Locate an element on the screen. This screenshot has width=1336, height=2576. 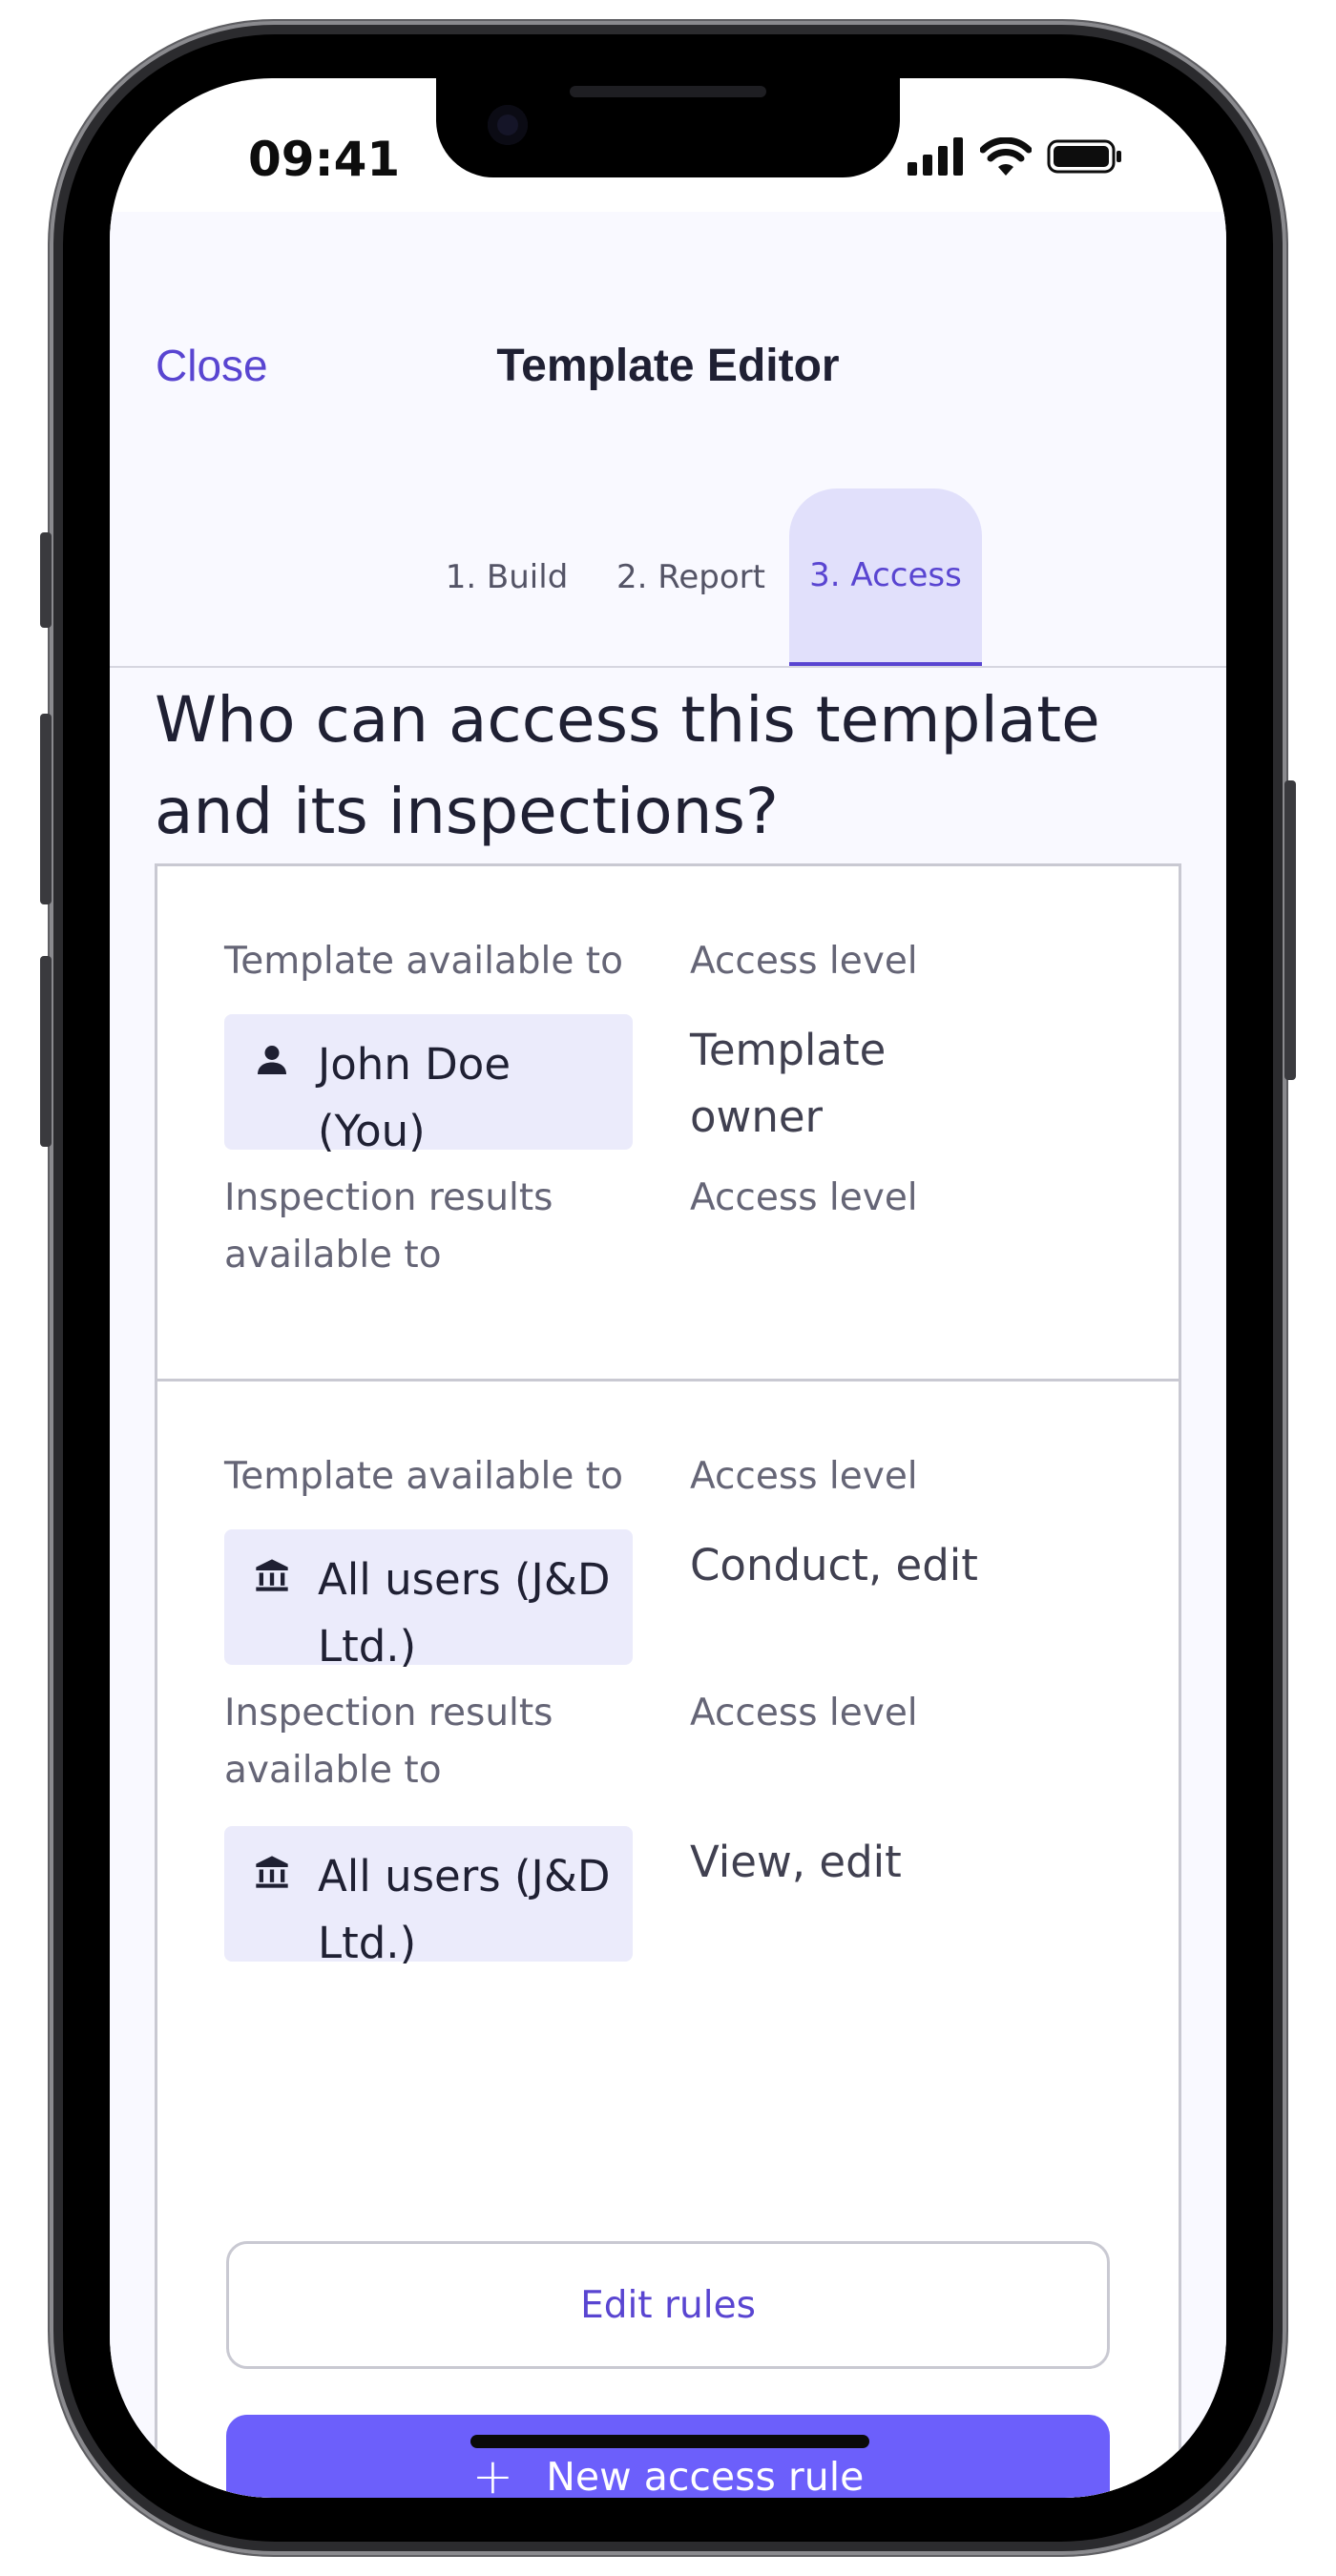
cellular-signal-icon is located at coordinates (935, 156).